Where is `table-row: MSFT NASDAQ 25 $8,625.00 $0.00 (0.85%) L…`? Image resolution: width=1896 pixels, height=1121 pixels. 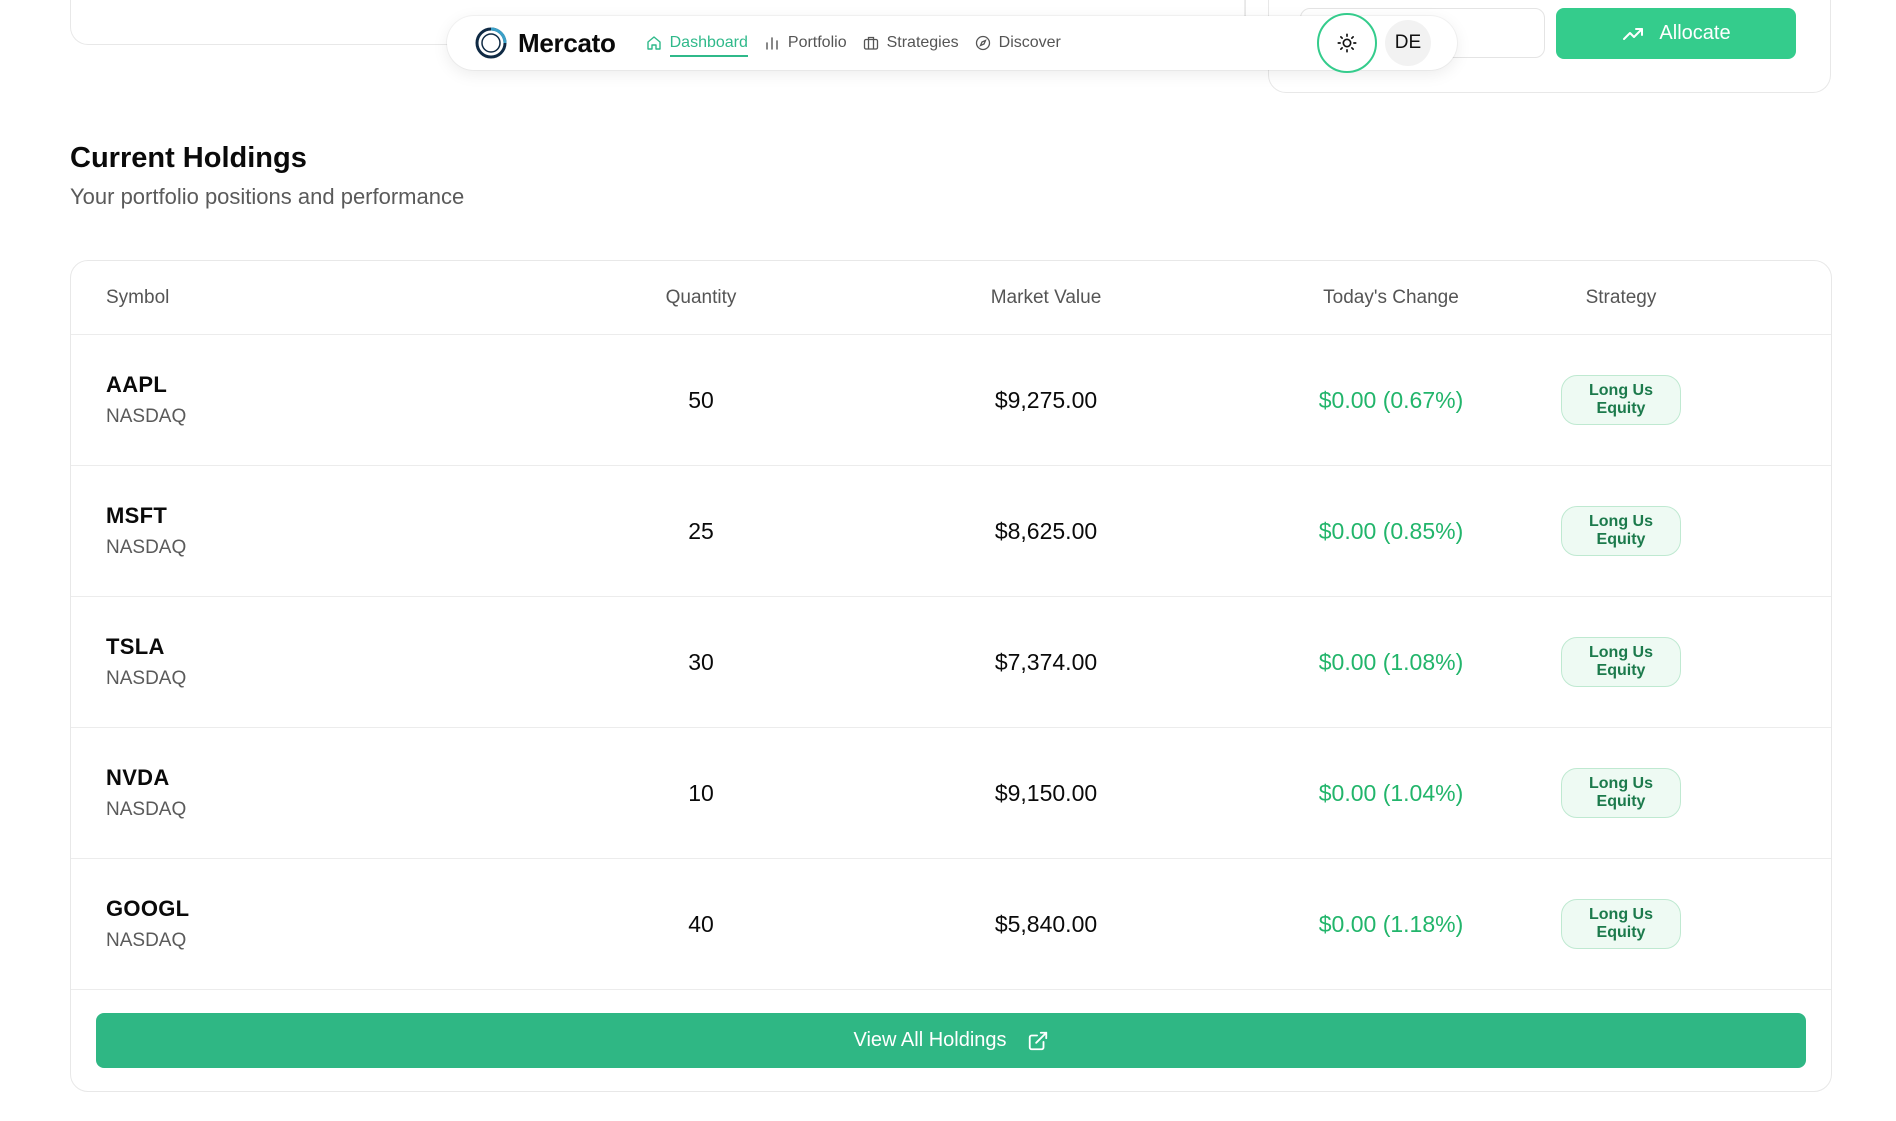 table-row: MSFT NASDAQ 25 $8,625.00 $0.00 (0.85%) L… is located at coordinates (951, 531).